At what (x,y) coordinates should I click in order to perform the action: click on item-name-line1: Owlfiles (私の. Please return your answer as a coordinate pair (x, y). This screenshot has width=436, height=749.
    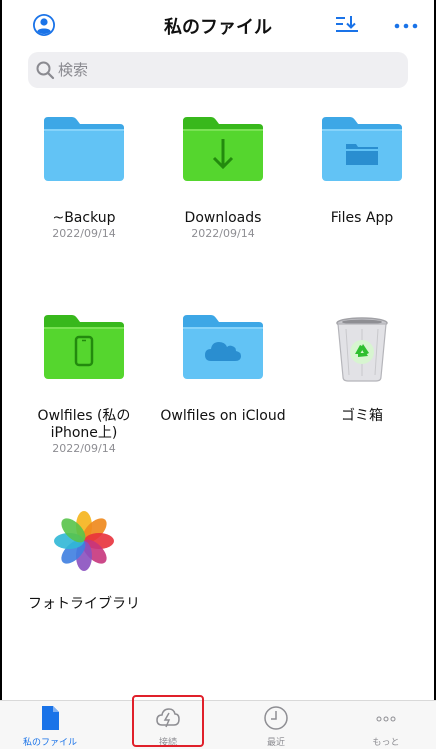
    Looking at the image, I should click on (84, 416).